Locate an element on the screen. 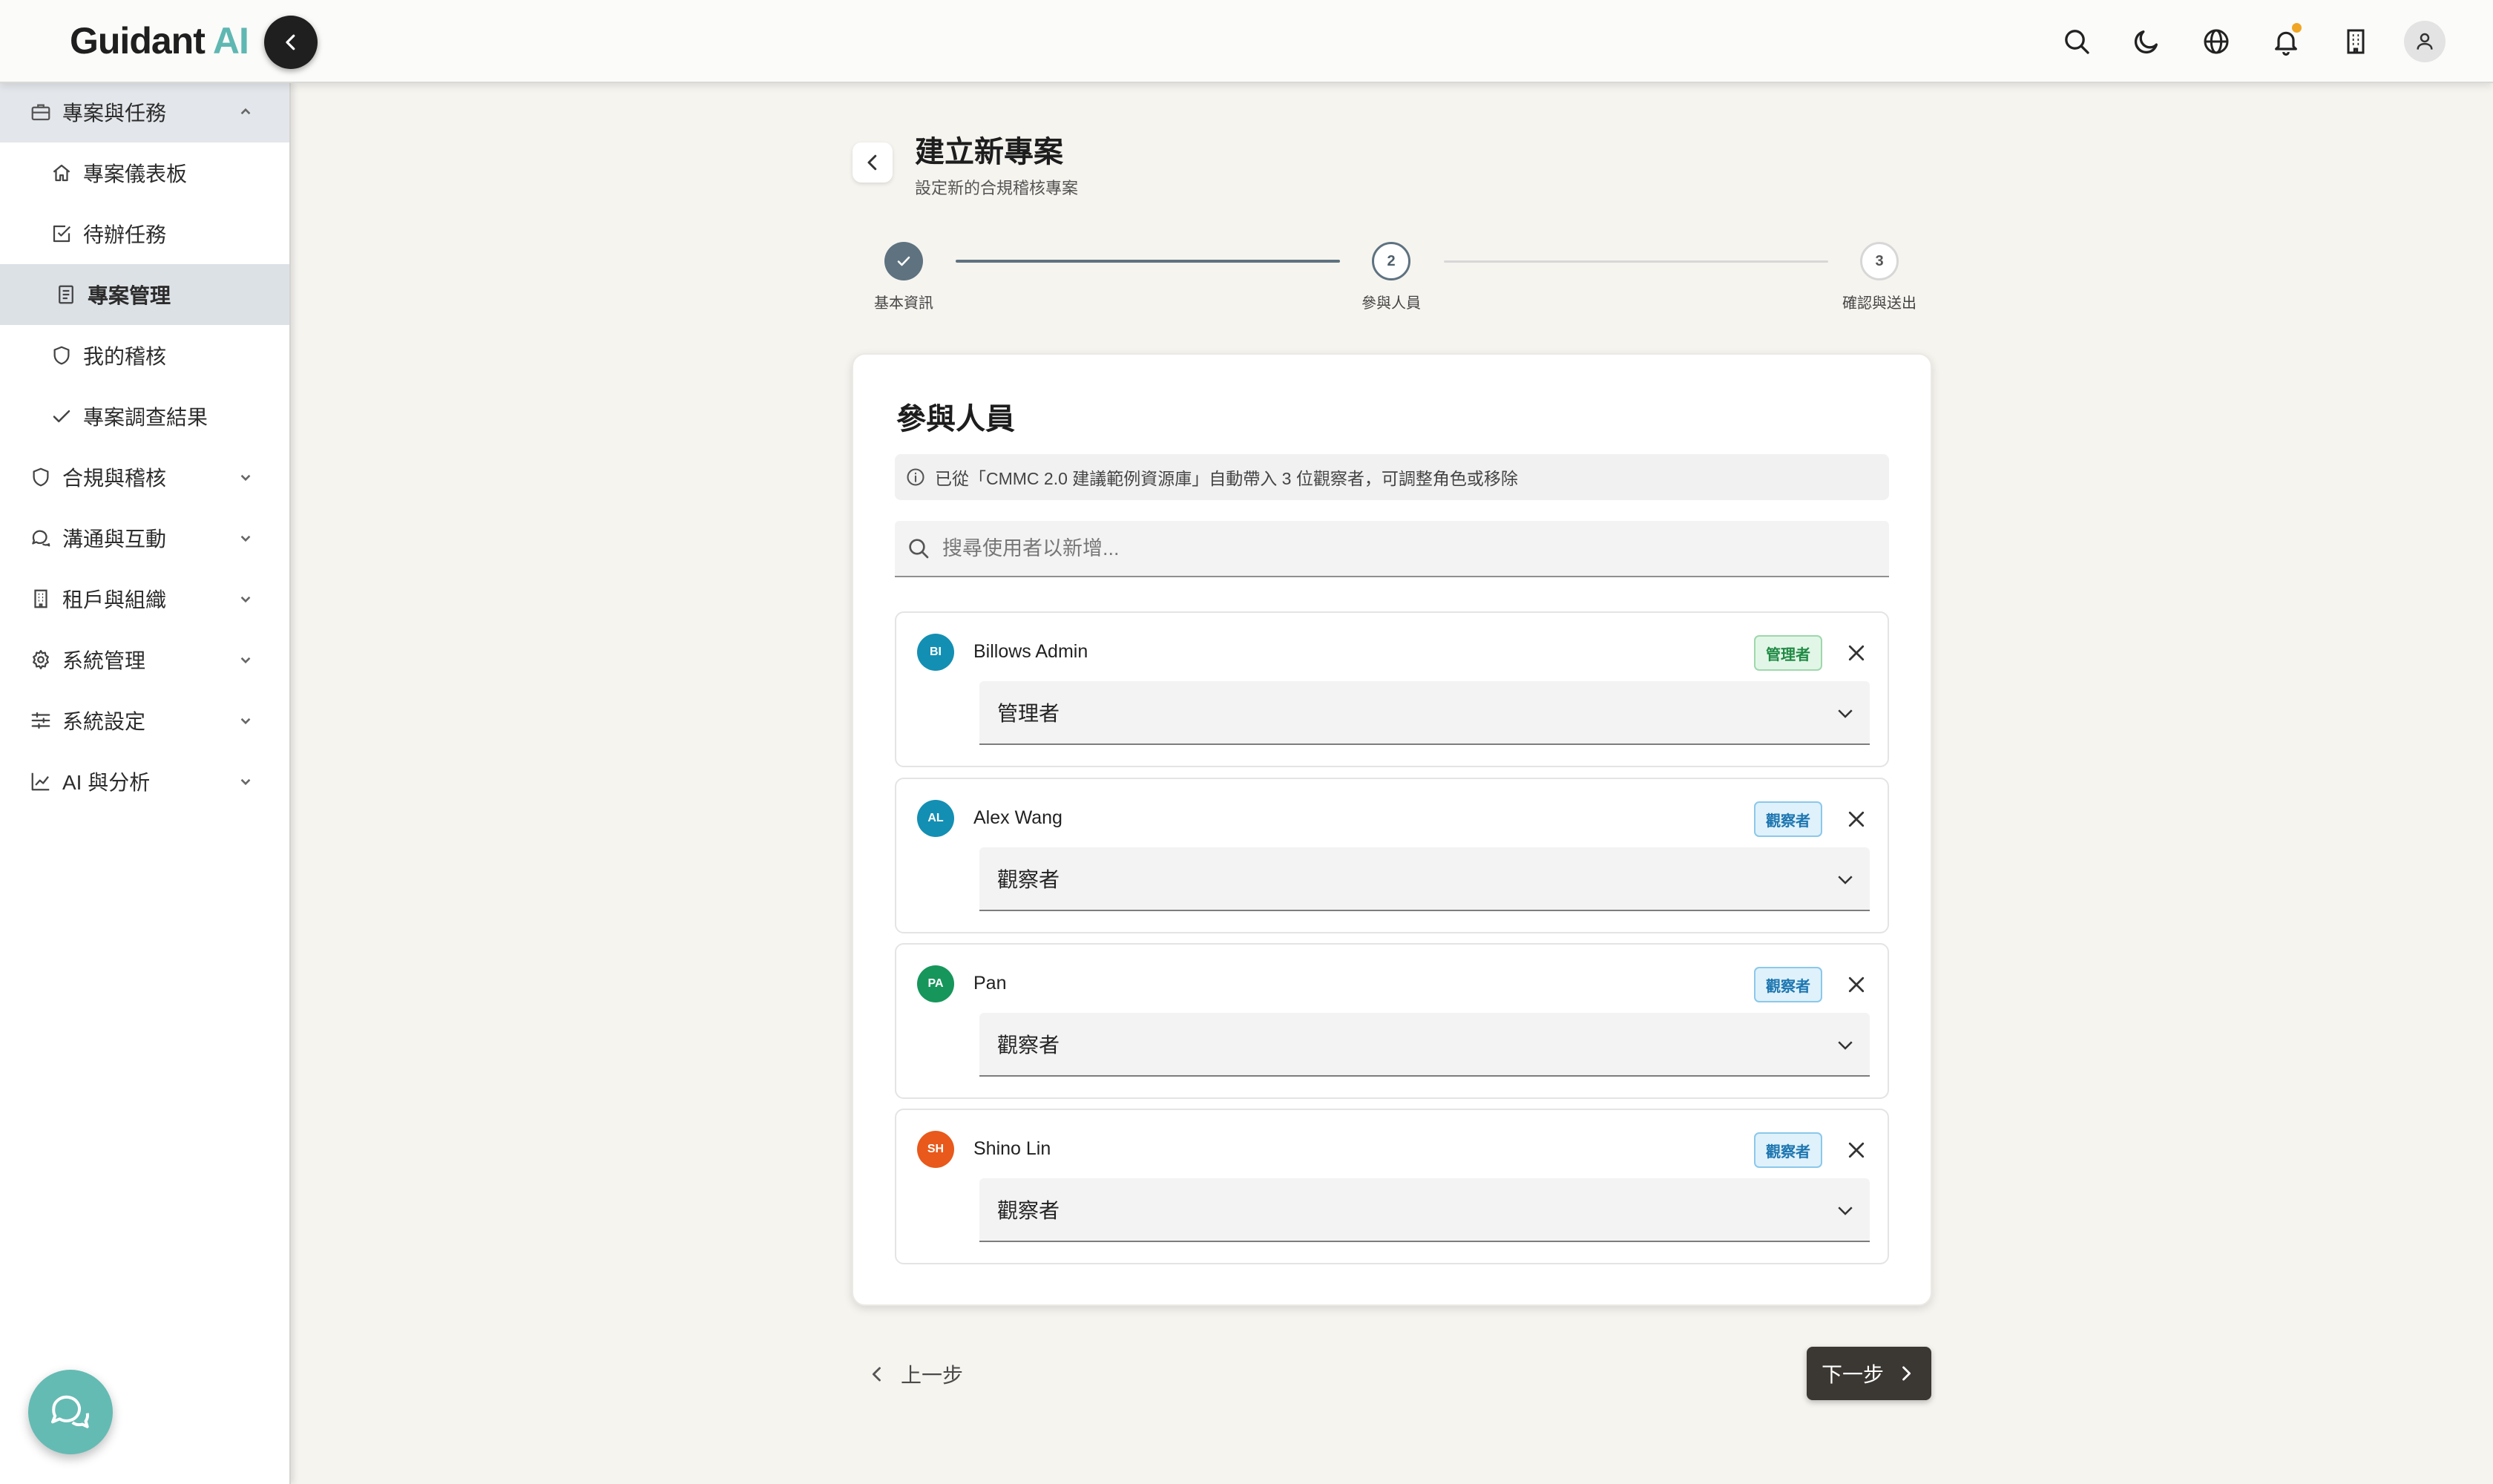 Image resolution: width=2493 pixels, height=1484 pixels. document-icon is located at coordinates (66, 294).